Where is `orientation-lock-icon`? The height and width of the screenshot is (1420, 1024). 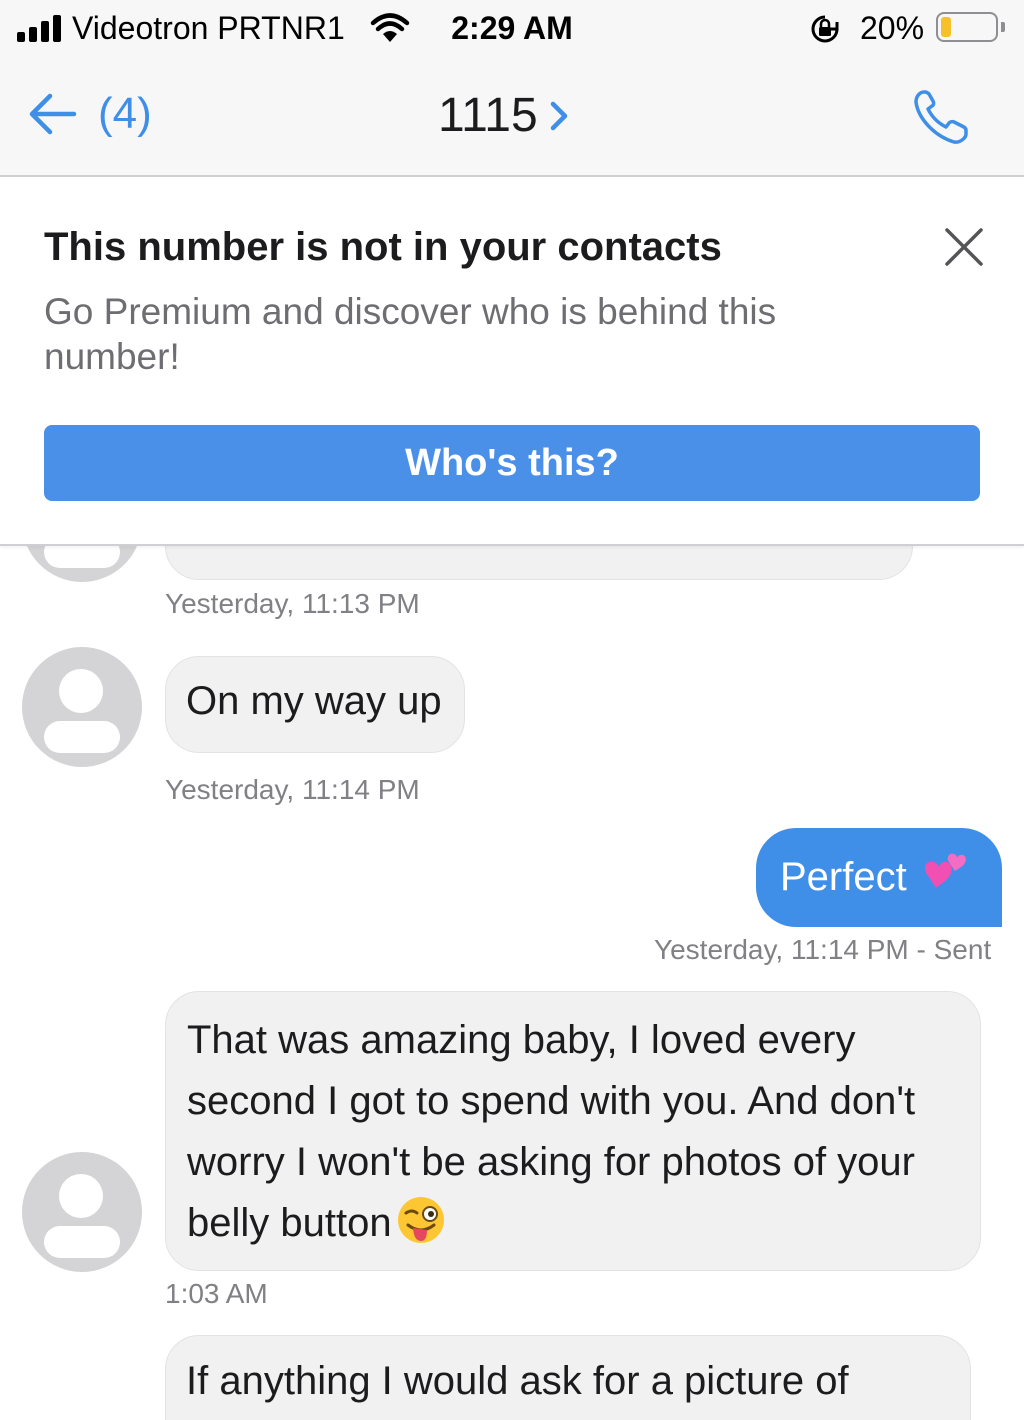 orientation-lock-icon is located at coordinates (825, 29).